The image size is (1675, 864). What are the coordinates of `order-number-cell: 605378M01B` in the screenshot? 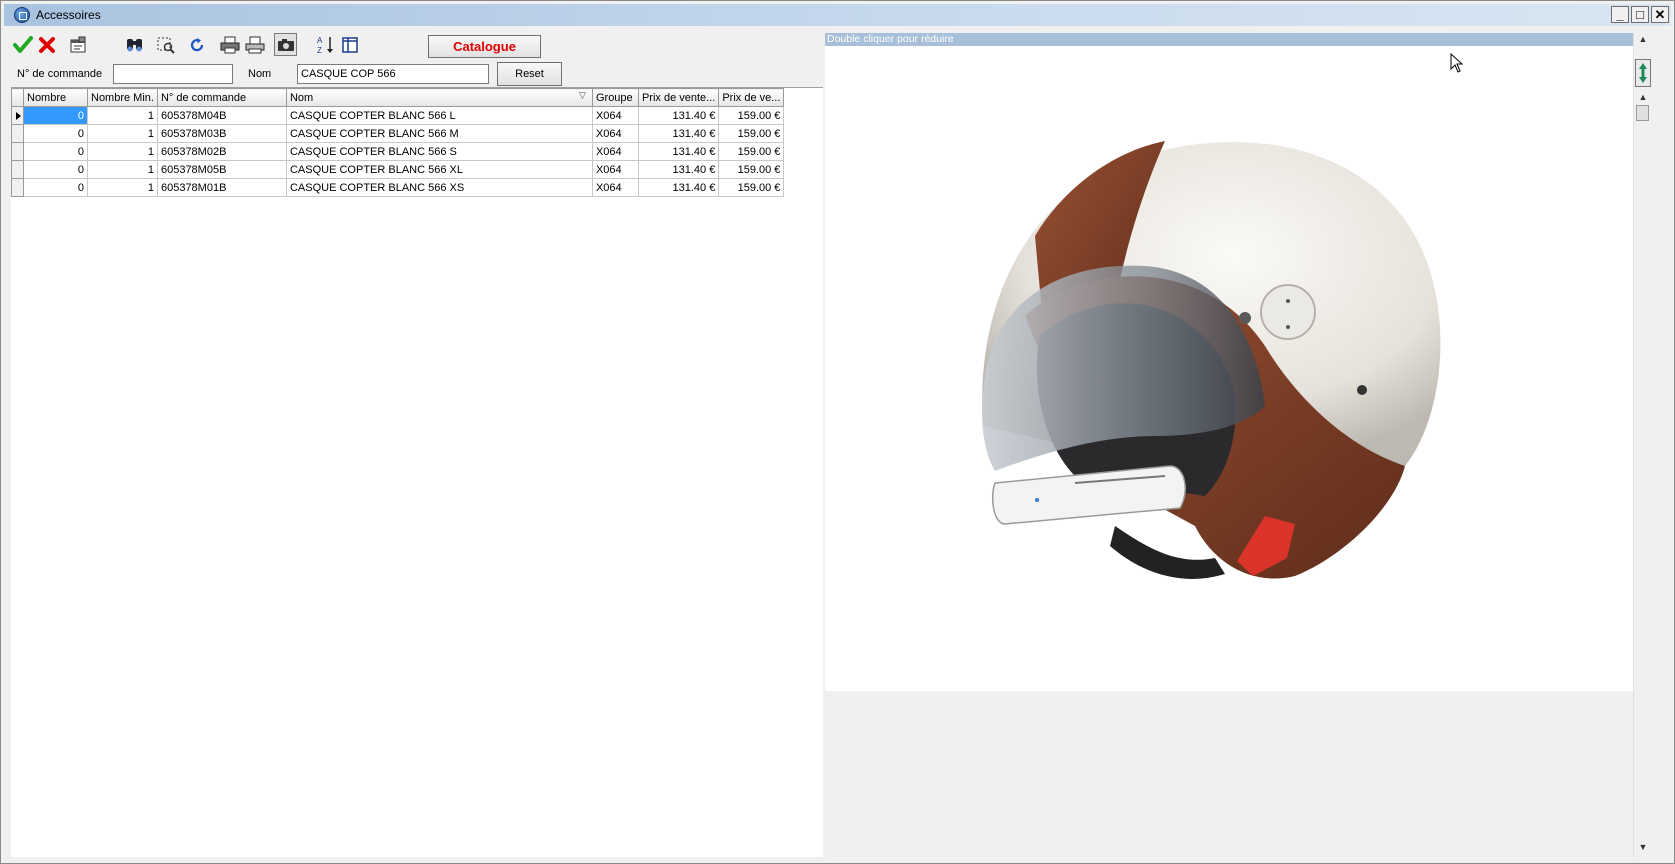 It's located at (221, 187).